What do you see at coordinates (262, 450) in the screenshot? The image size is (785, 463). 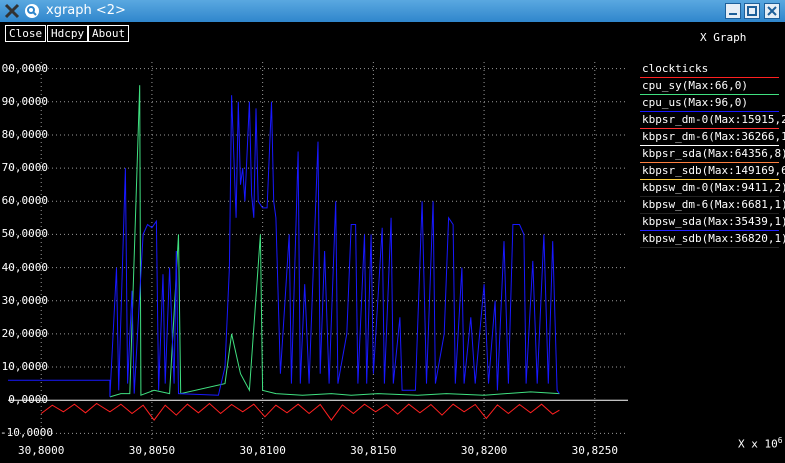 I see `x-tick-label: 30,8100` at bounding box center [262, 450].